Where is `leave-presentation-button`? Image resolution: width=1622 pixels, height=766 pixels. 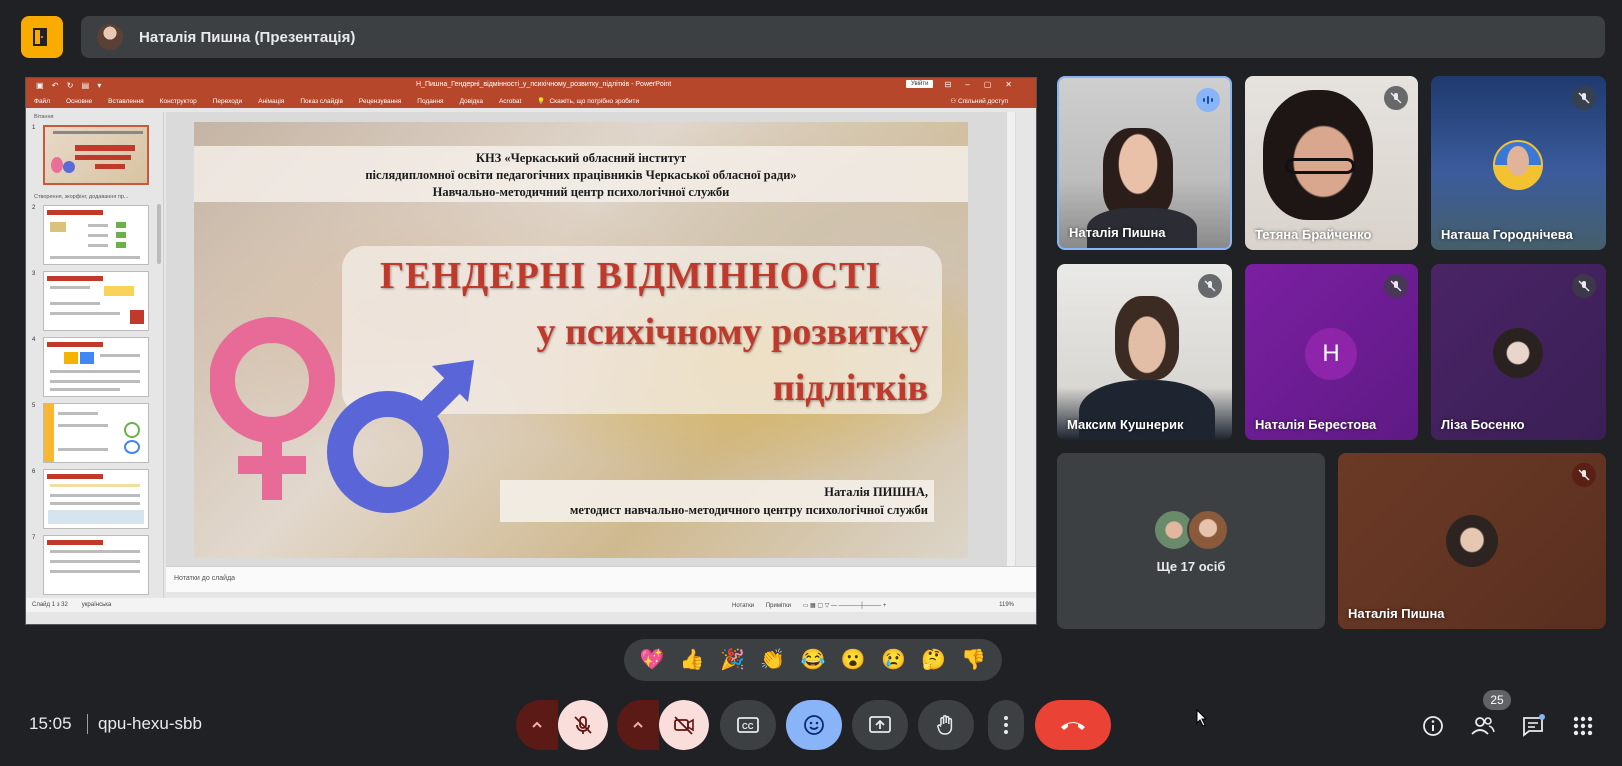 leave-presentation-button is located at coordinates (42, 37).